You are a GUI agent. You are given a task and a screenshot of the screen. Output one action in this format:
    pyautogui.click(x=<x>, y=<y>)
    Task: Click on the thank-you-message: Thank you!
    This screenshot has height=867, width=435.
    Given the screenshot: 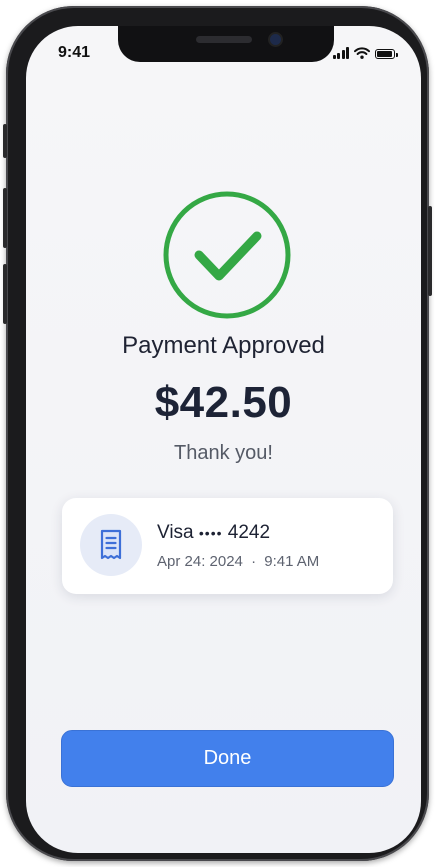 What is the action you would take?
    pyautogui.click(x=223, y=453)
    